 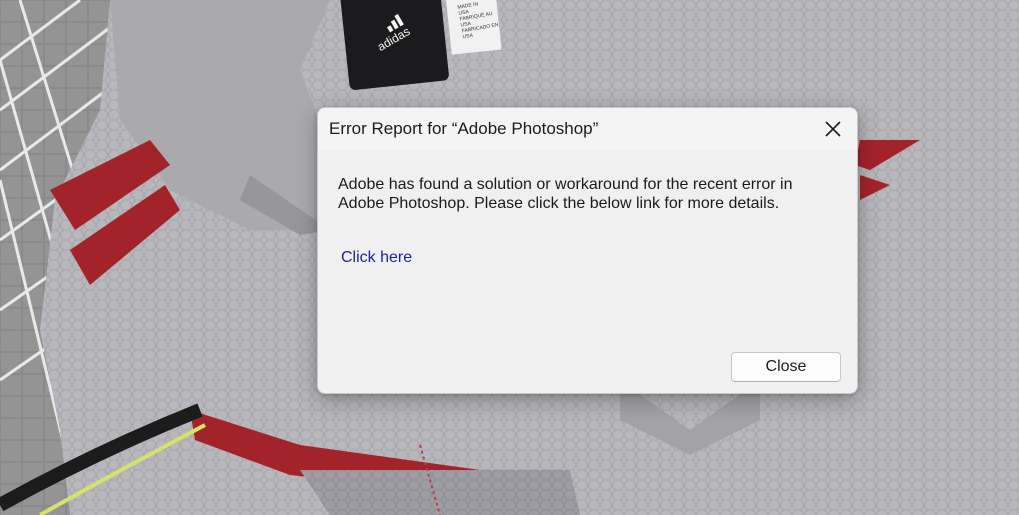 I want to click on close-icon, so click(x=833, y=129).